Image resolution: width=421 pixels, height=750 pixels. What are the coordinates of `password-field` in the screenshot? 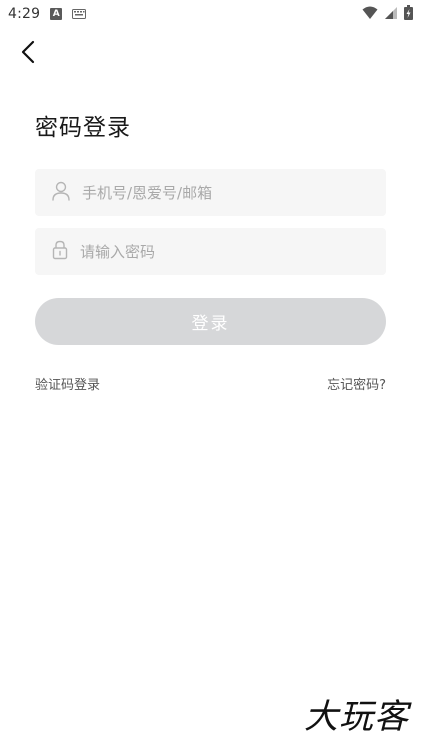 It's located at (210, 251).